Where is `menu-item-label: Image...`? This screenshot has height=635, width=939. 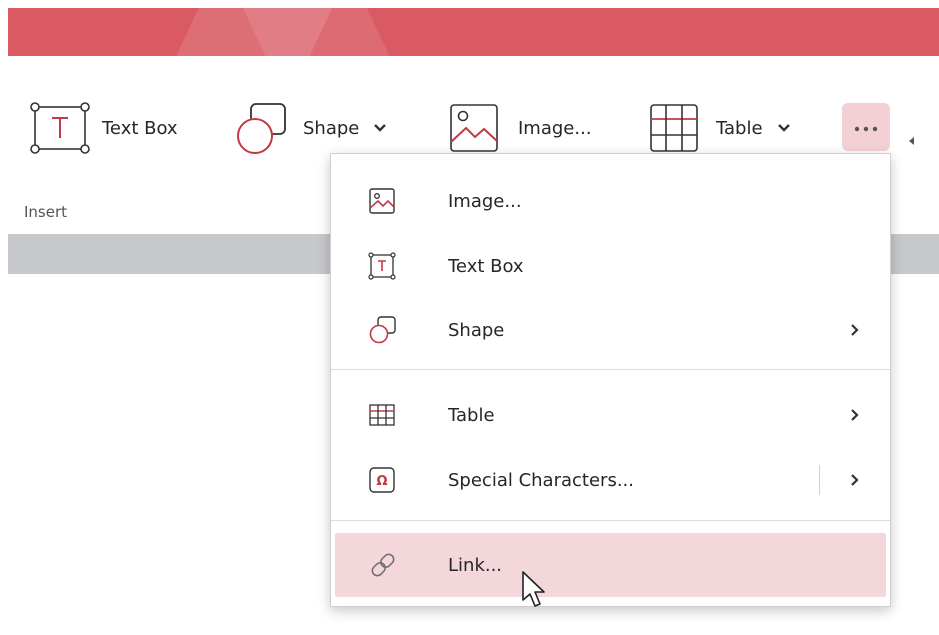 menu-item-label: Image... is located at coordinates (485, 201).